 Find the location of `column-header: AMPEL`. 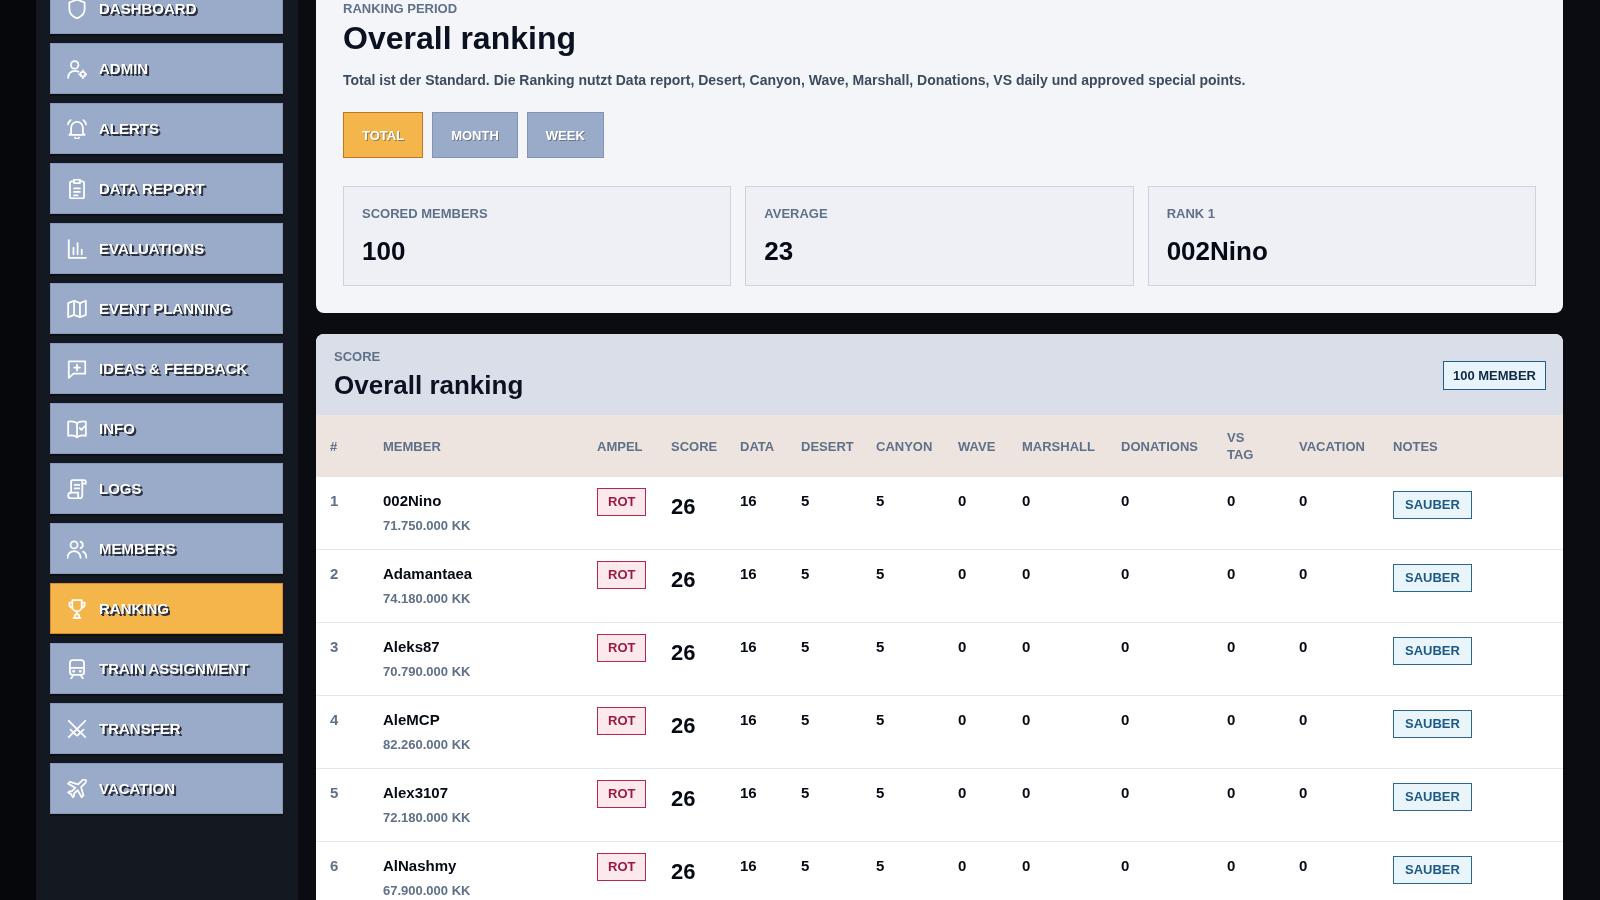

column-header: AMPEL is located at coordinates (620, 446).